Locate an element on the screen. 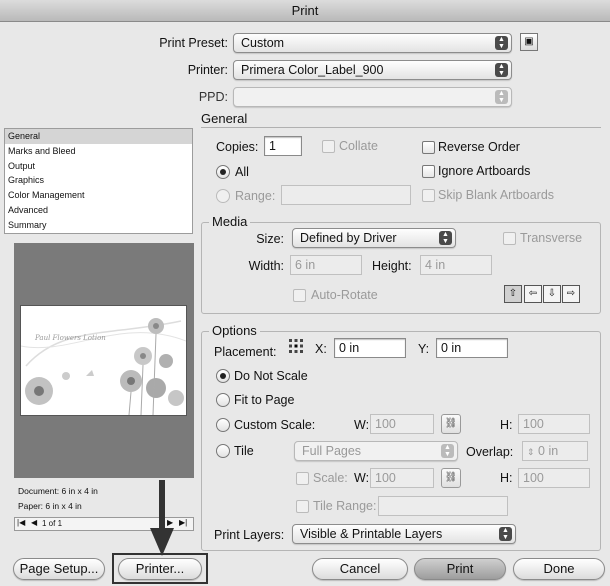 The image size is (610, 586). category-item-marks-bleed: Marks and Bleed is located at coordinates (98, 151).